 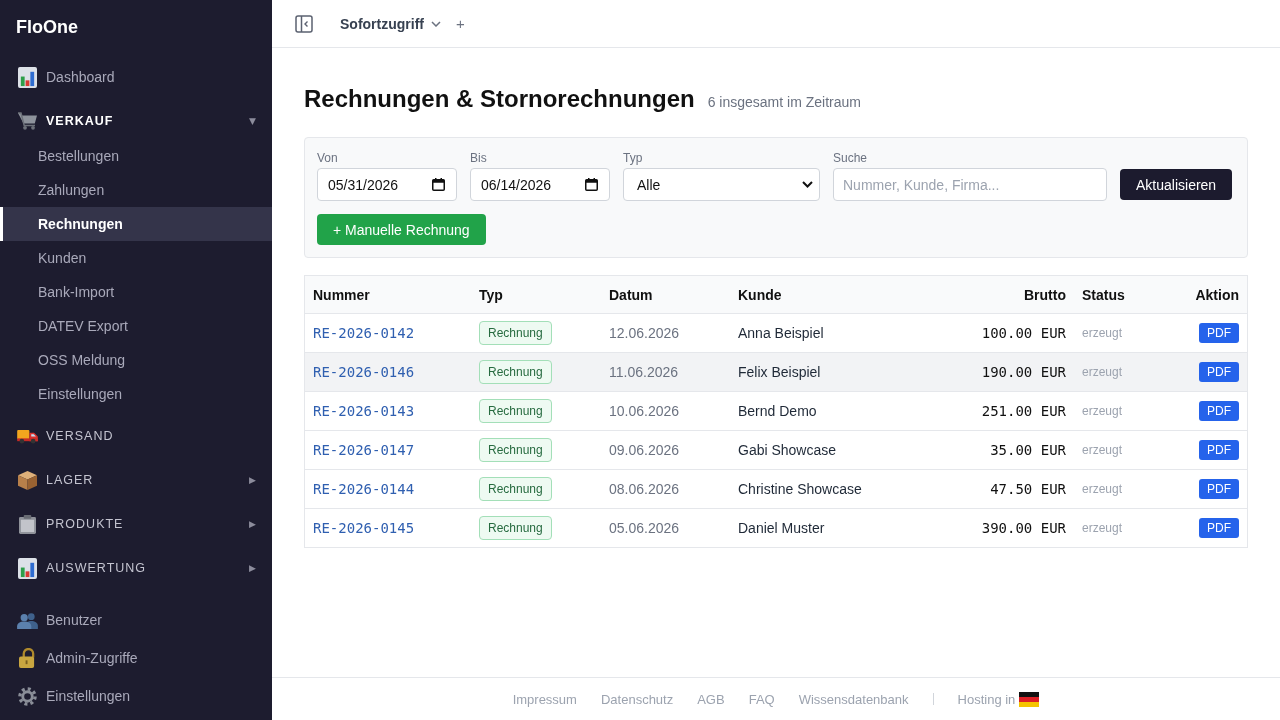 What do you see at coordinates (1176, 184) in the screenshot?
I see `refresh-button: Aktualisieren` at bounding box center [1176, 184].